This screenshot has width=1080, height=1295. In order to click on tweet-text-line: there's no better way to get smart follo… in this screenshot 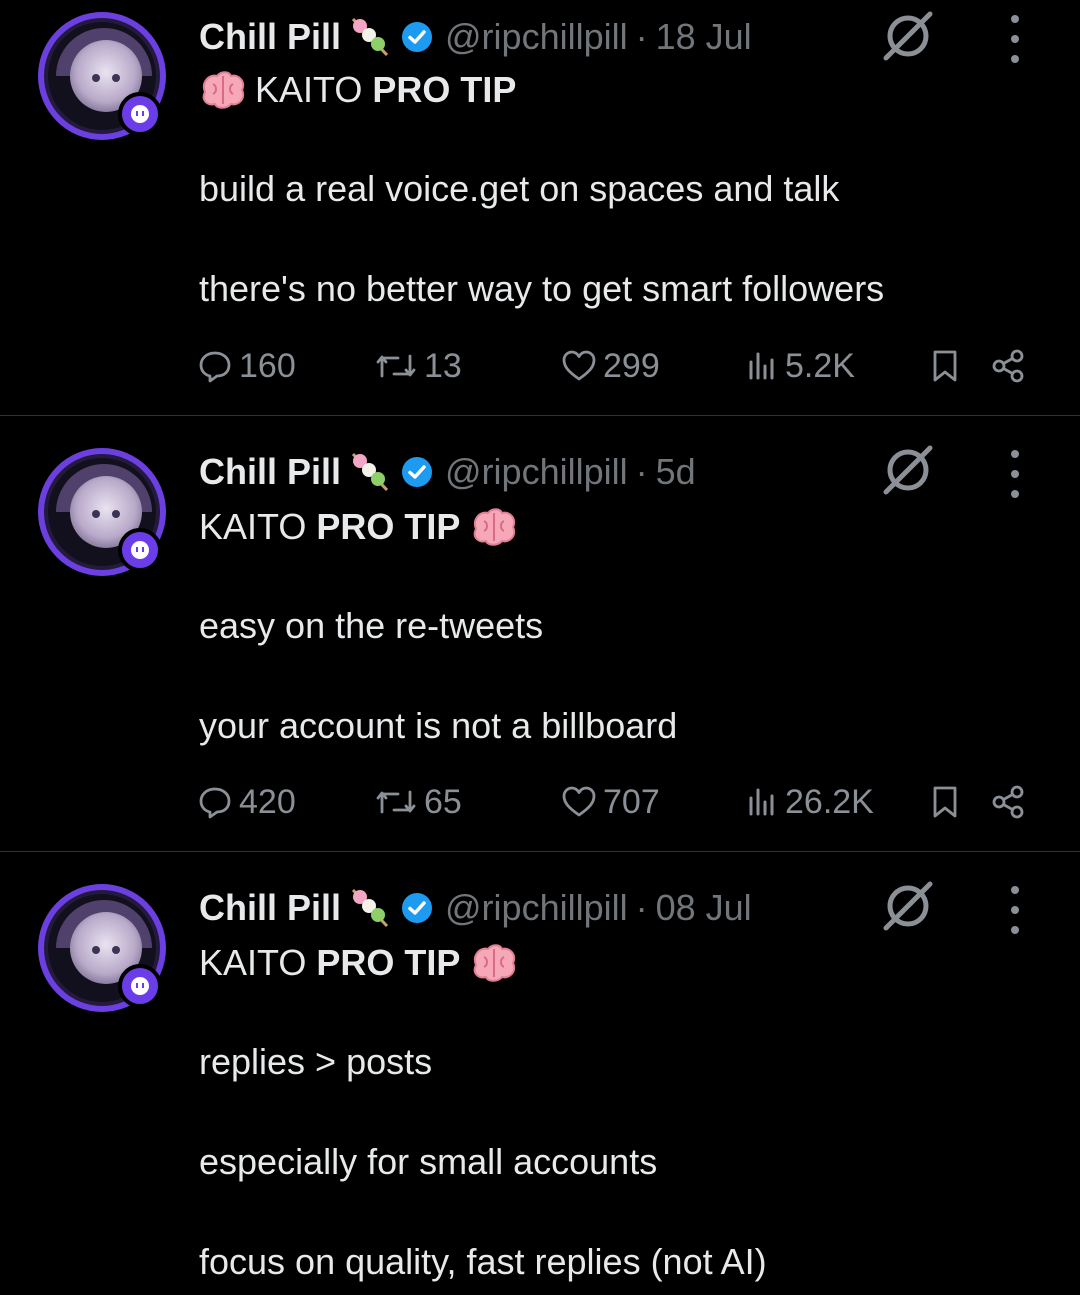, I will do `click(542, 288)`.